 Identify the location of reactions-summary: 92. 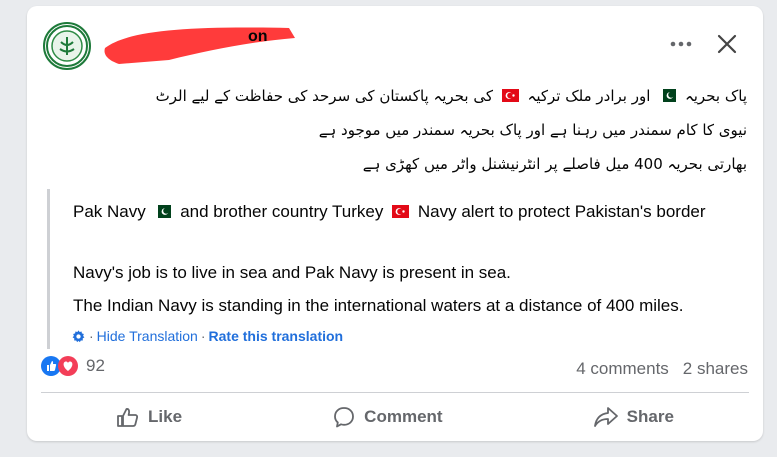
(73, 366).